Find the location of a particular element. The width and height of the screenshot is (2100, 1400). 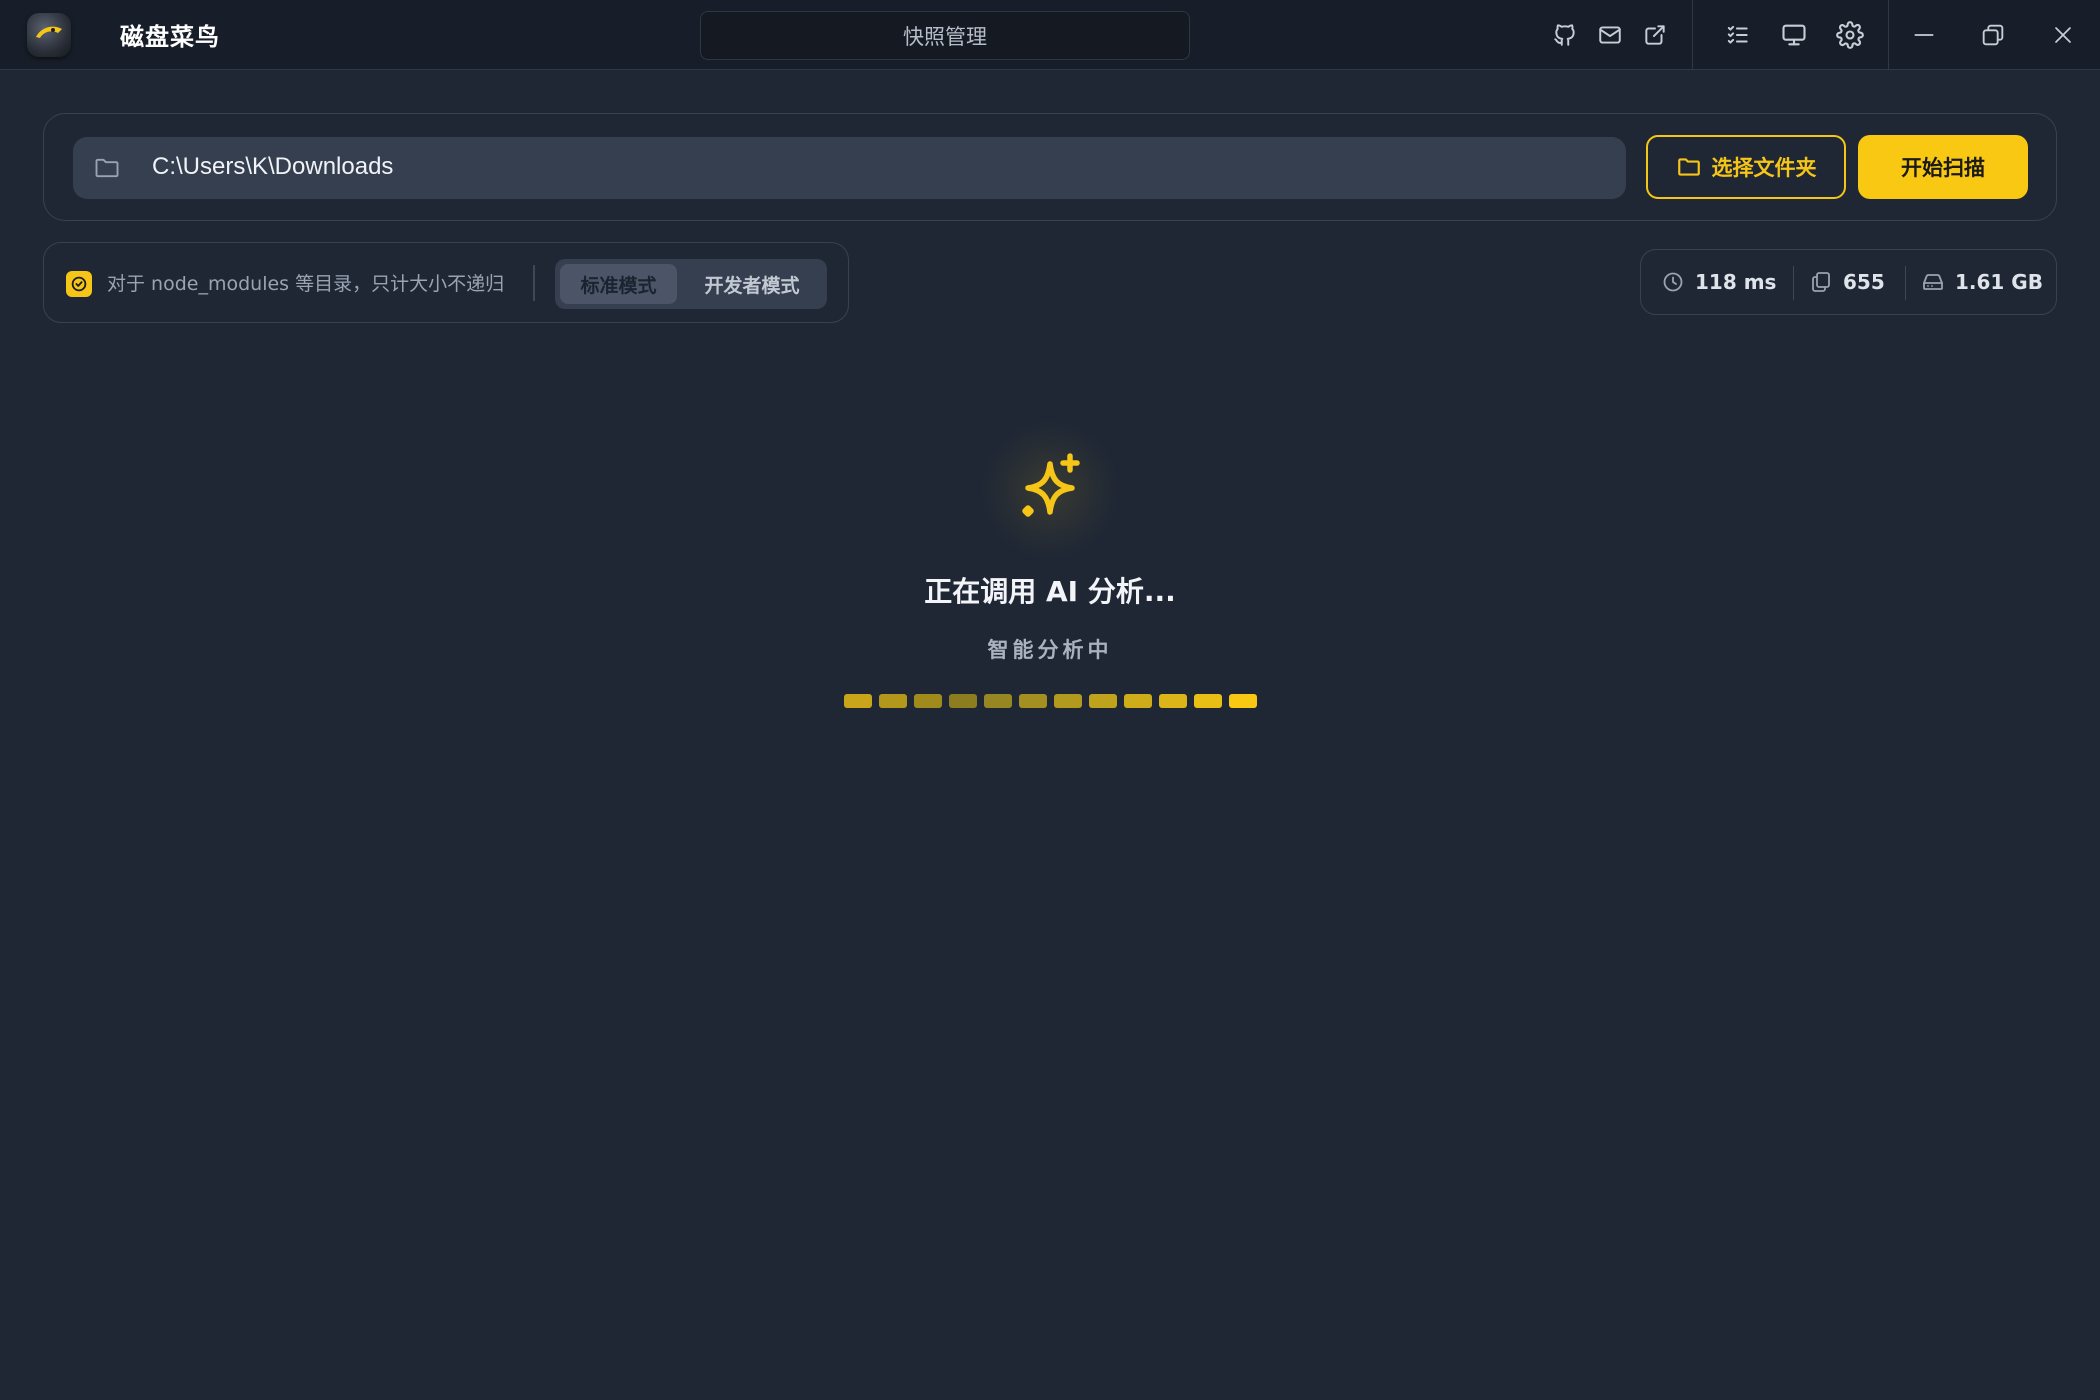

github-icon is located at coordinates (1565, 35).